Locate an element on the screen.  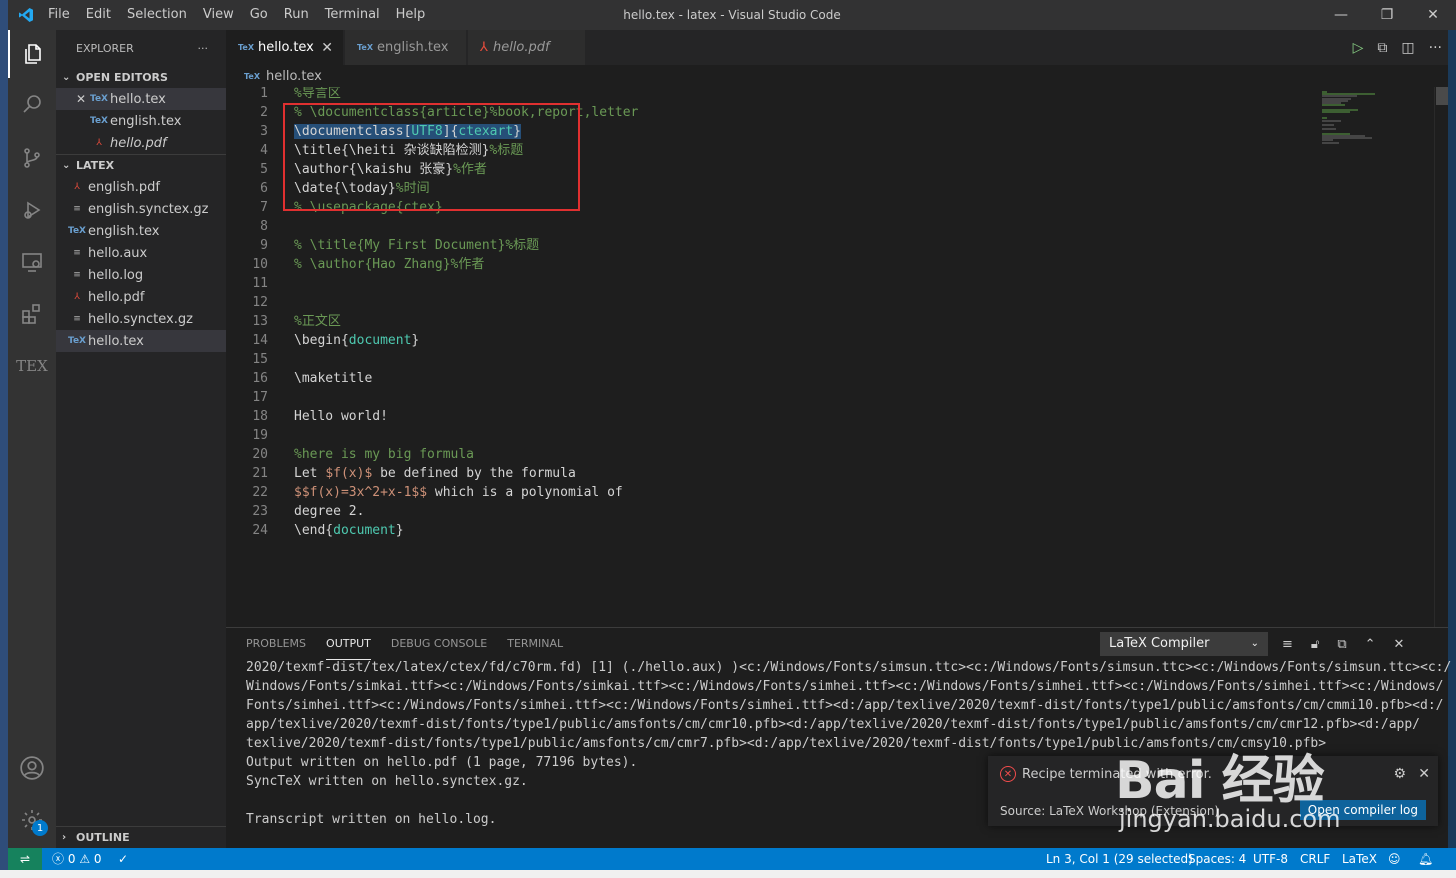
explorer-icon is located at coordinates (32, 54).